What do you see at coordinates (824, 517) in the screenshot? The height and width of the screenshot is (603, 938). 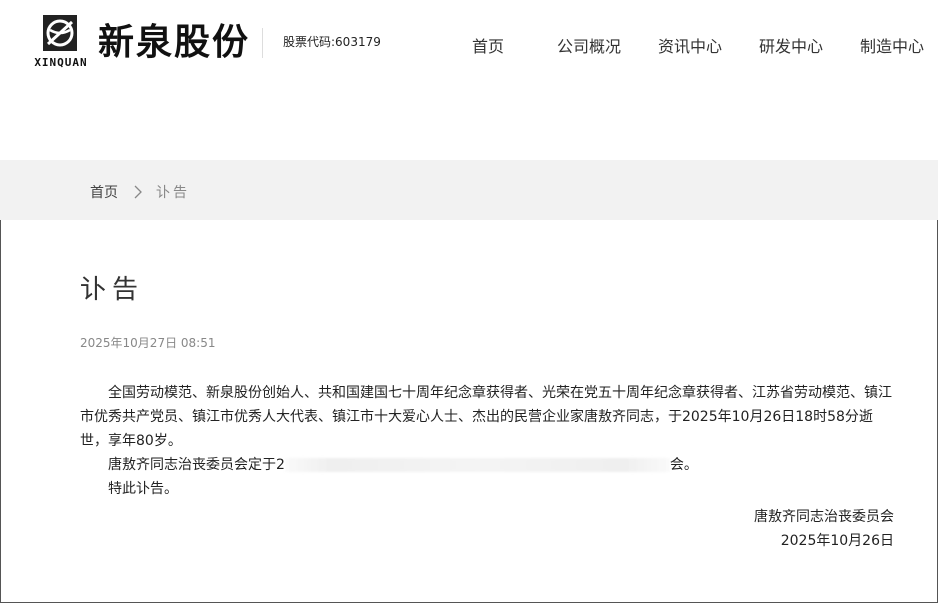 I see `signature-org: 唐敖齐同志治丧委员会` at bounding box center [824, 517].